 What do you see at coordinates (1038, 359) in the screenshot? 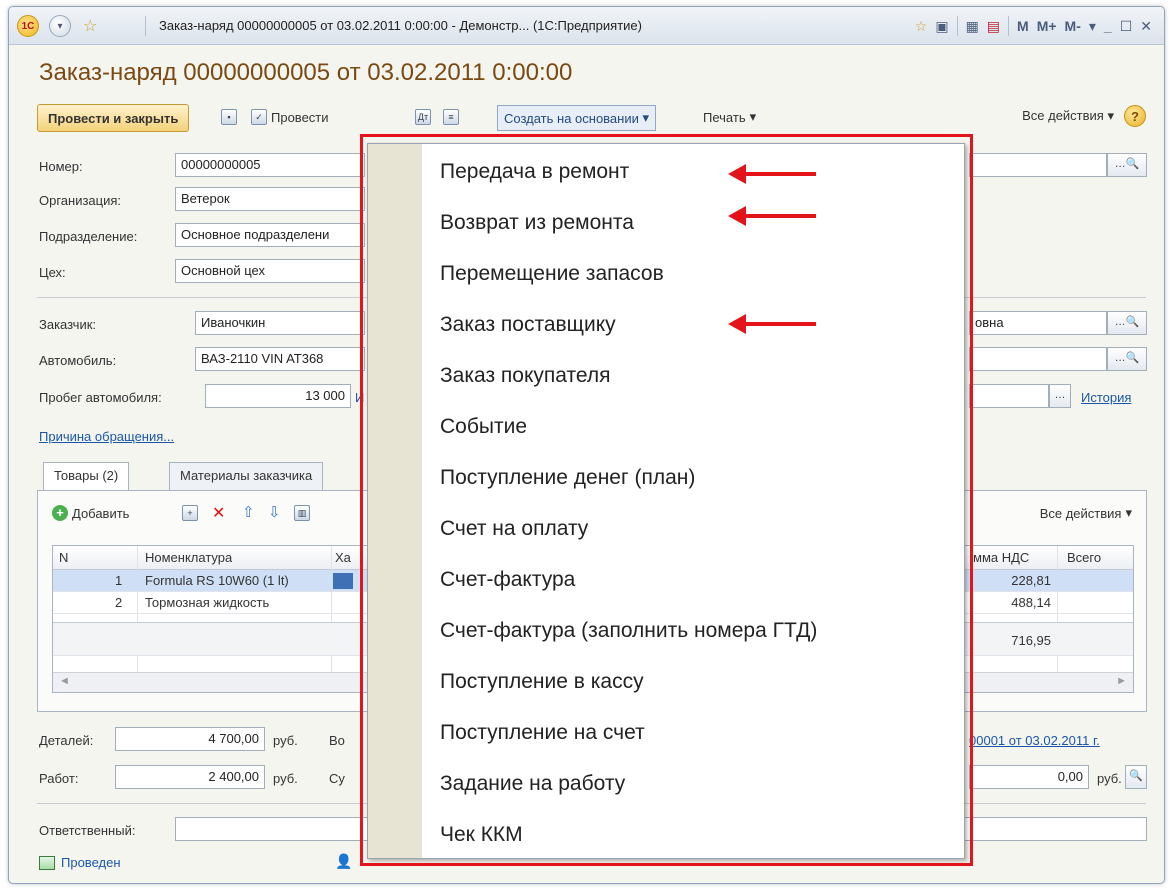
I see `car-extra-field` at bounding box center [1038, 359].